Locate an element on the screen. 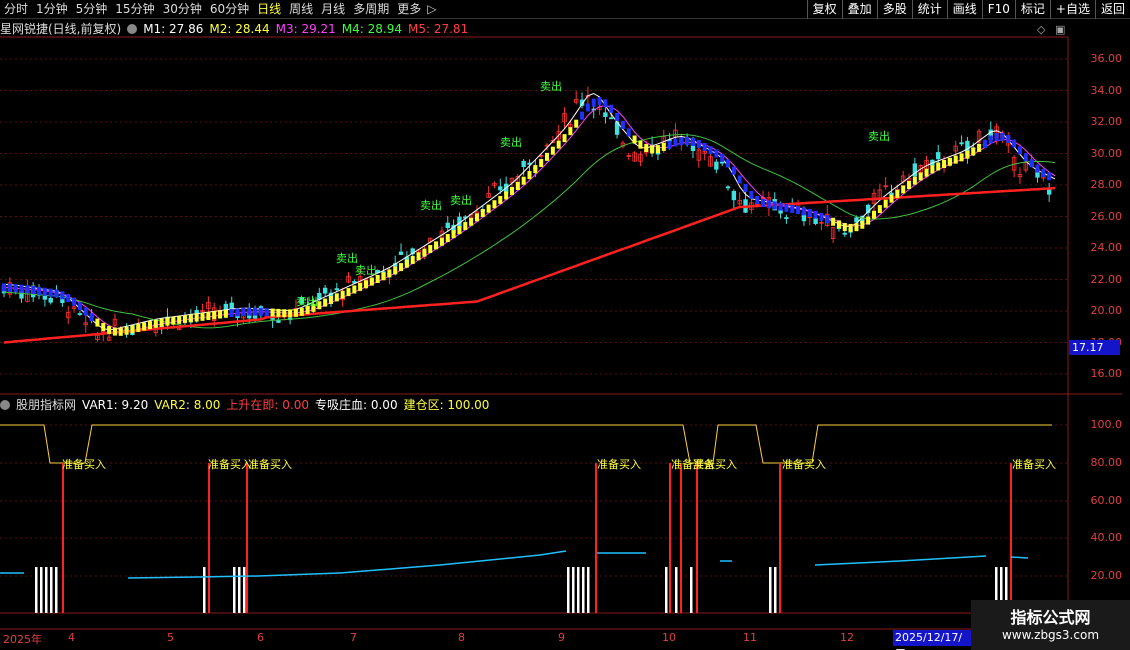 The width and height of the screenshot is (1130, 650). date-tick: 5 is located at coordinates (170, 637).